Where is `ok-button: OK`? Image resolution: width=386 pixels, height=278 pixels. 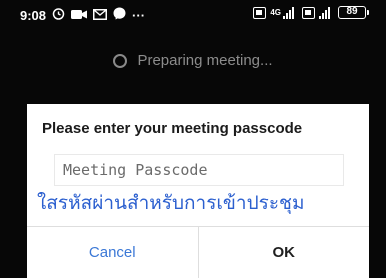
ok-button: OK is located at coordinates (283, 252).